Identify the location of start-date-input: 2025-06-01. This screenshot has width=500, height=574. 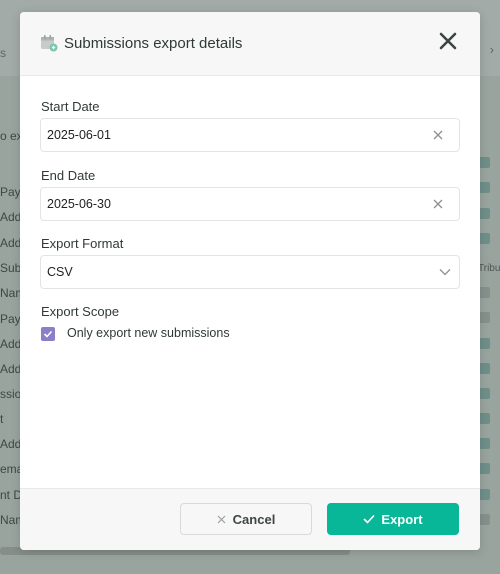
(250, 135).